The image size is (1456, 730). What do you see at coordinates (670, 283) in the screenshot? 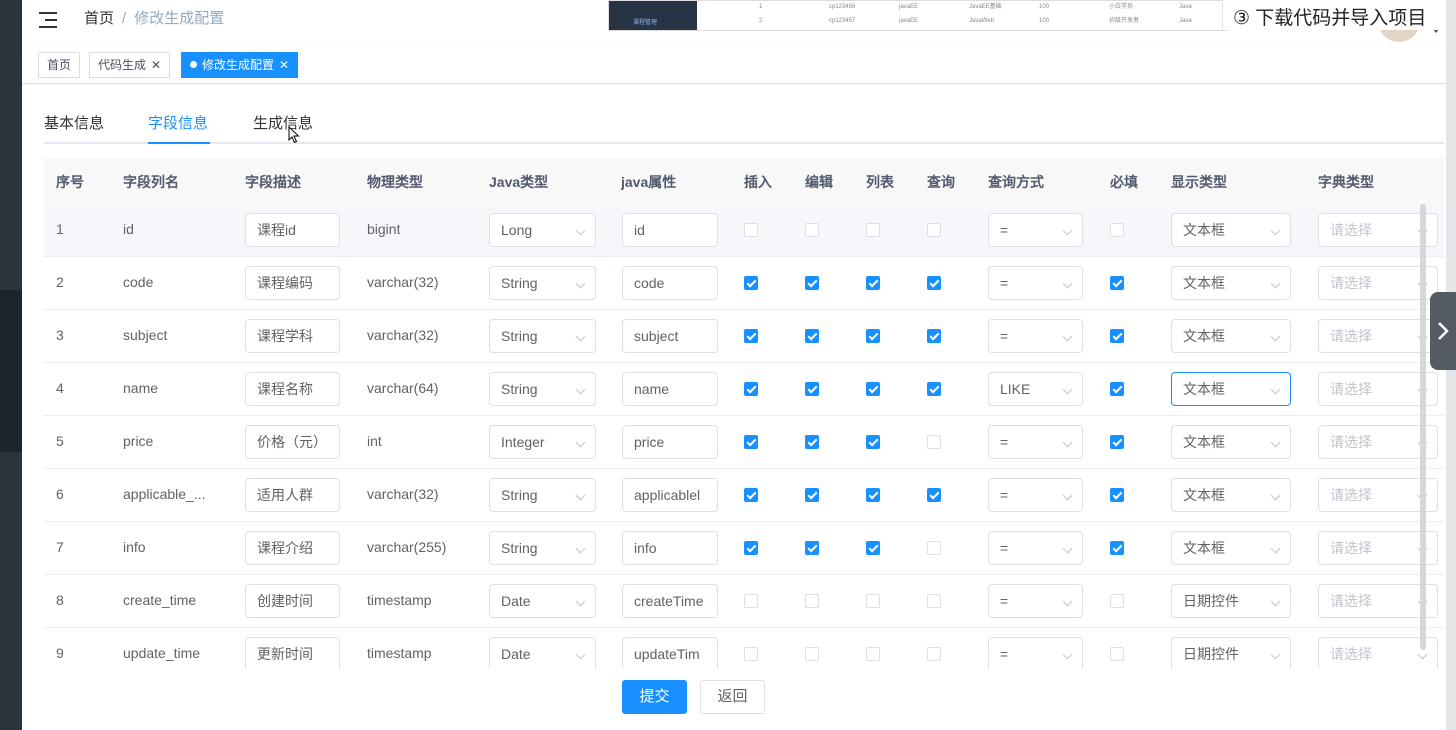
I see `java-property-input: code` at bounding box center [670, 283].